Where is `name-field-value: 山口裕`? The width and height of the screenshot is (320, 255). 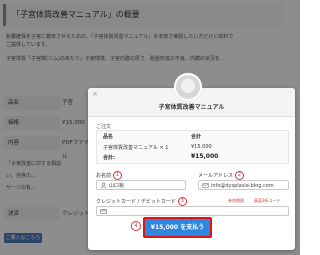 name-field-value: 山口裕 is located at coordinates (117, 186).